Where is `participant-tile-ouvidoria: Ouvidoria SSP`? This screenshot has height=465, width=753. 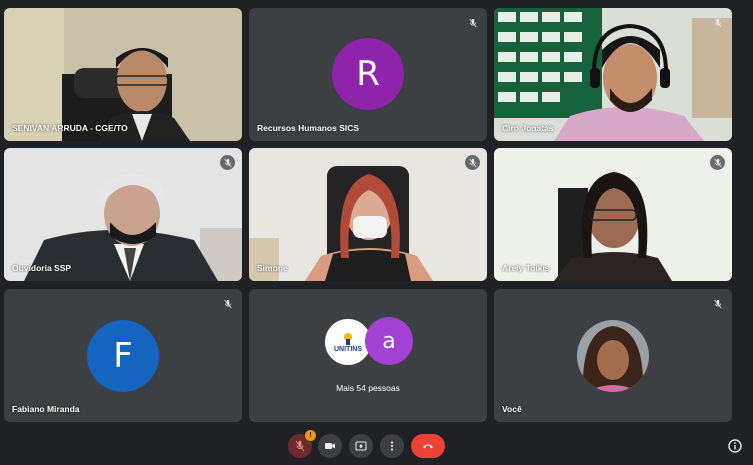 participant-tile-ouvidoria: Ouvidoria SSP is located at coordinates (123, 214).